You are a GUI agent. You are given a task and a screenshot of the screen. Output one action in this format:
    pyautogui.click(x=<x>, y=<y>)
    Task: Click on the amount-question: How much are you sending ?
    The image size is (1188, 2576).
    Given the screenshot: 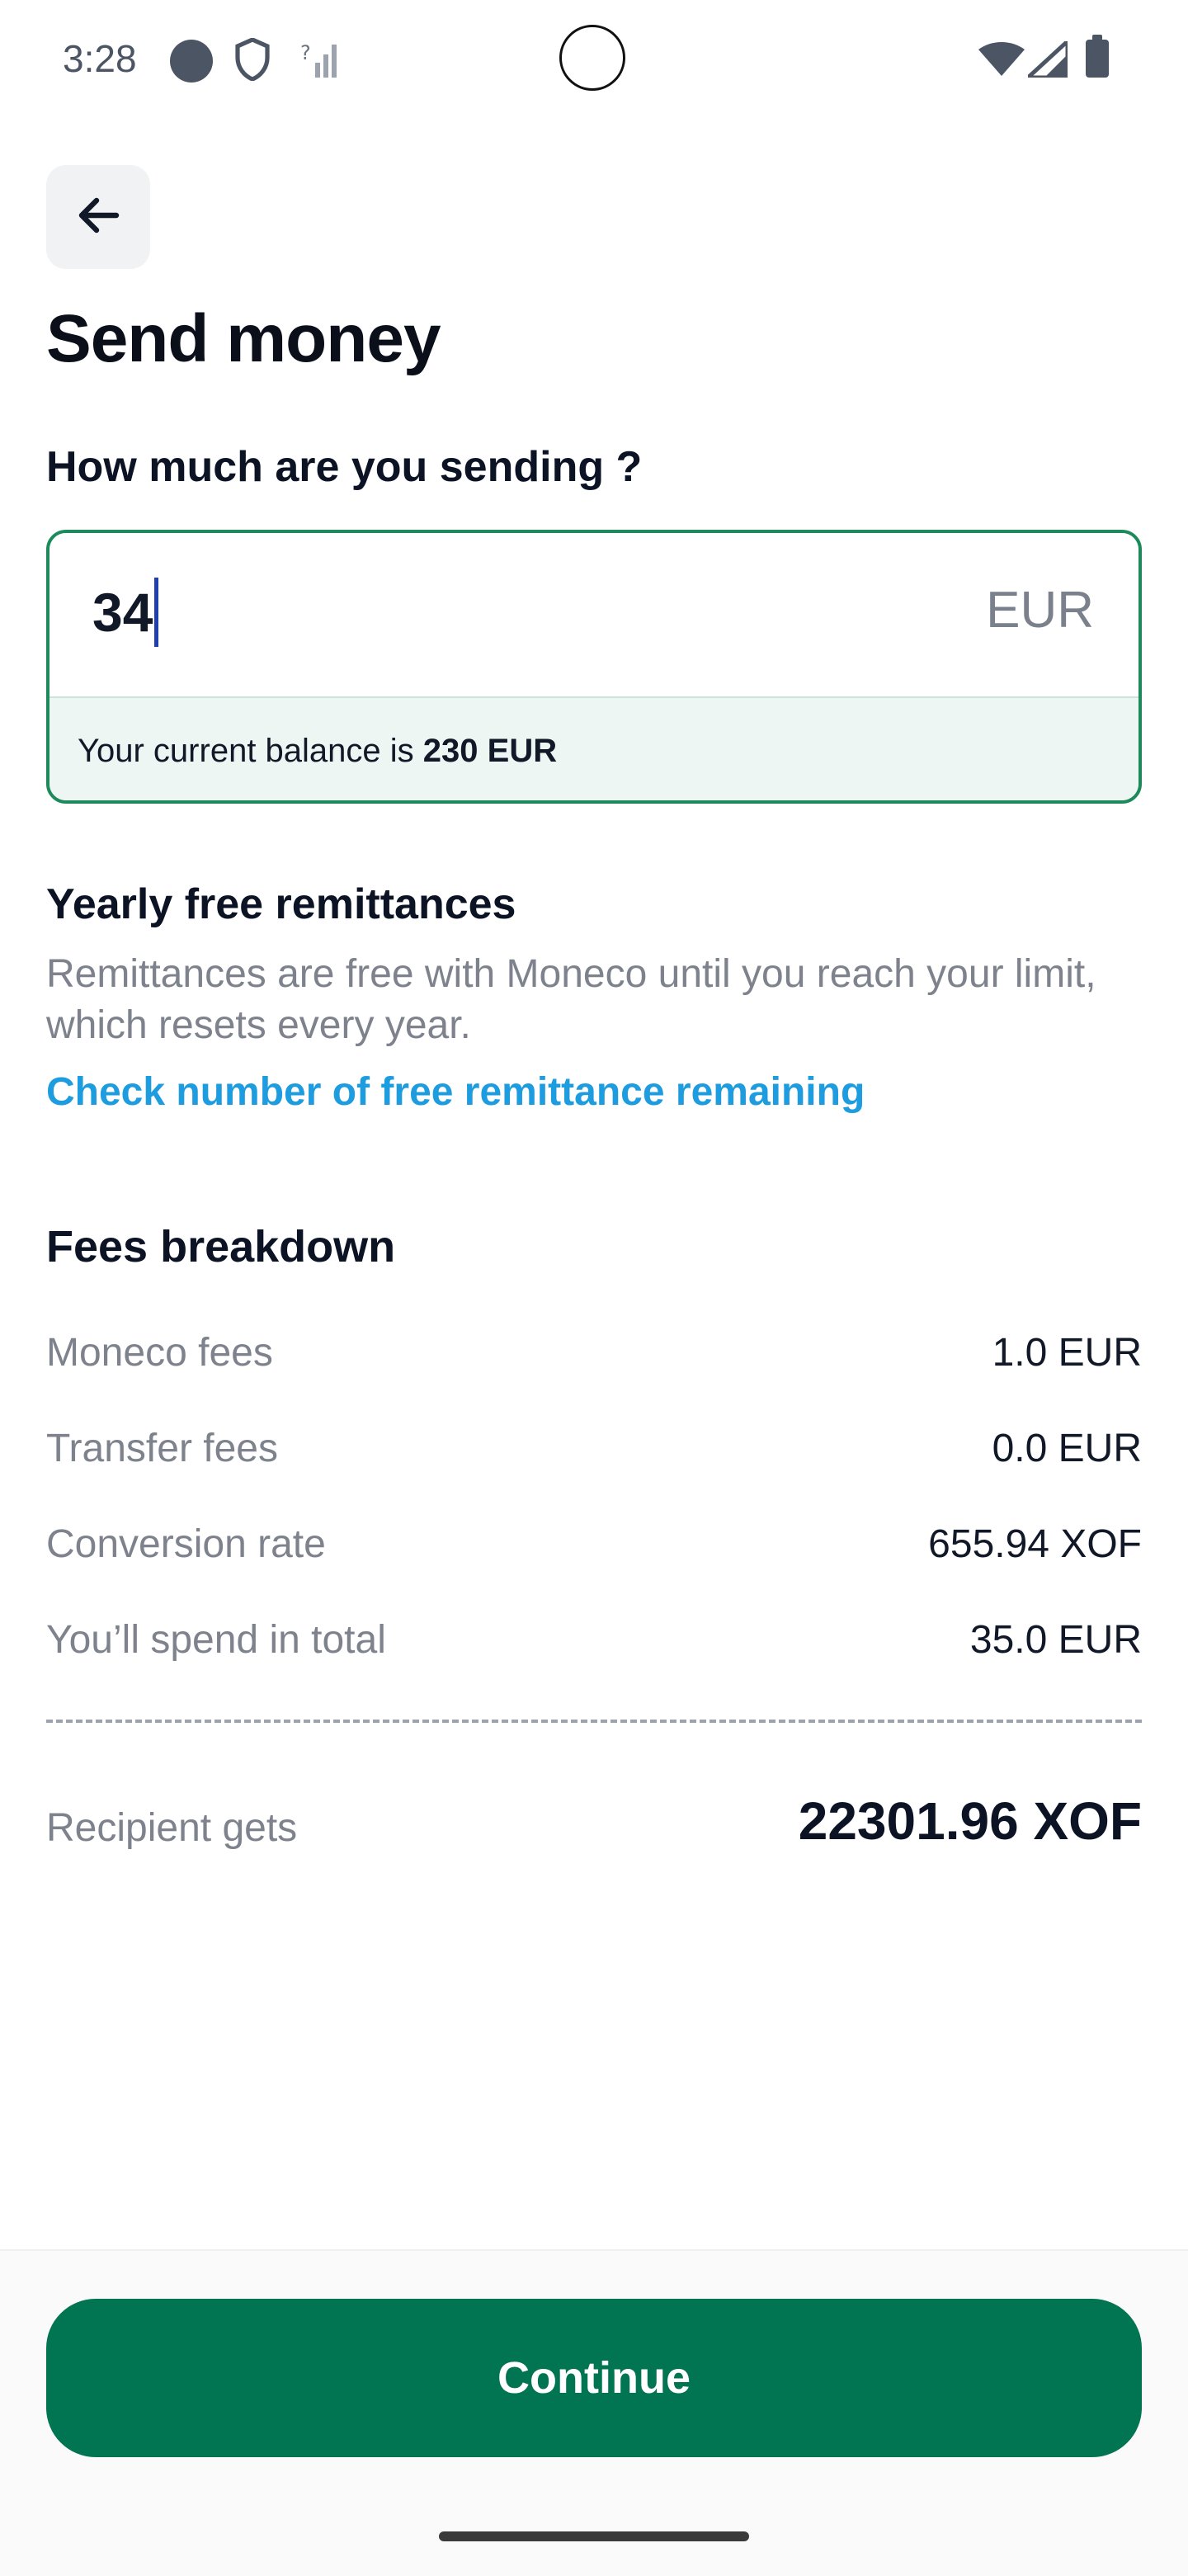 What is the action you would take?
    pyautogui.click(x=344, y=467)
    